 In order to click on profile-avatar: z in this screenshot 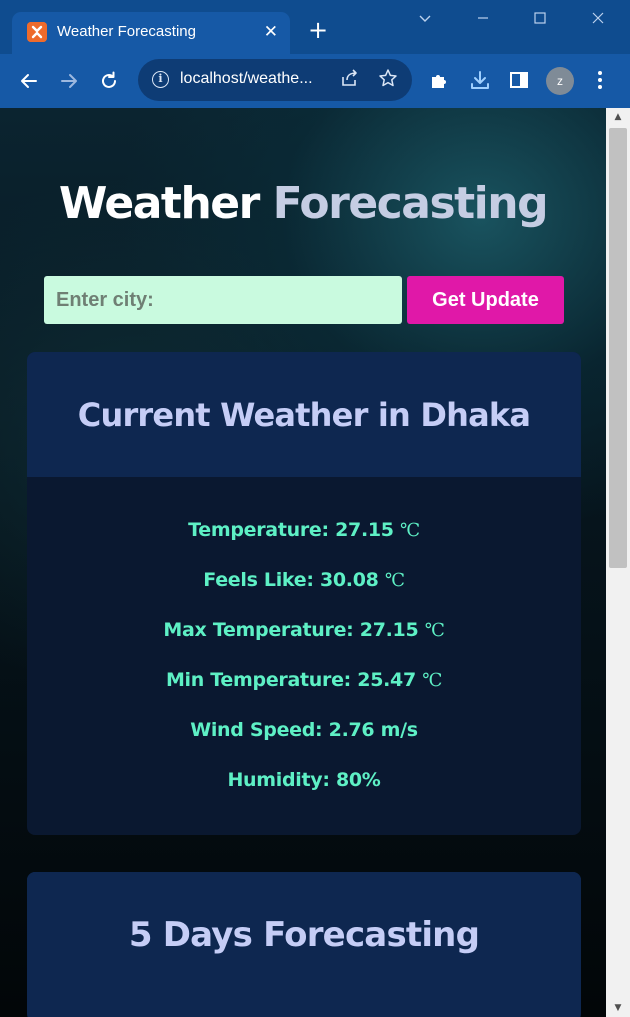, I will do `click(560, 81)`.